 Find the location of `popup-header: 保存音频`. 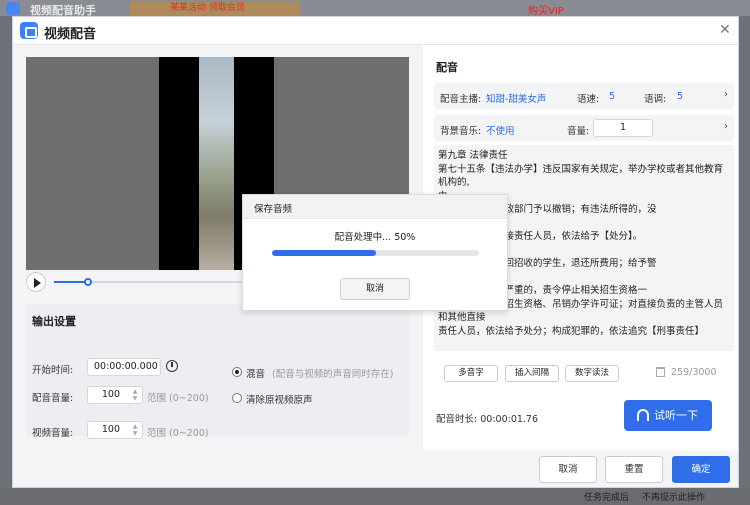

popup-header: 保存音频 is located at coordinates (375, 207).